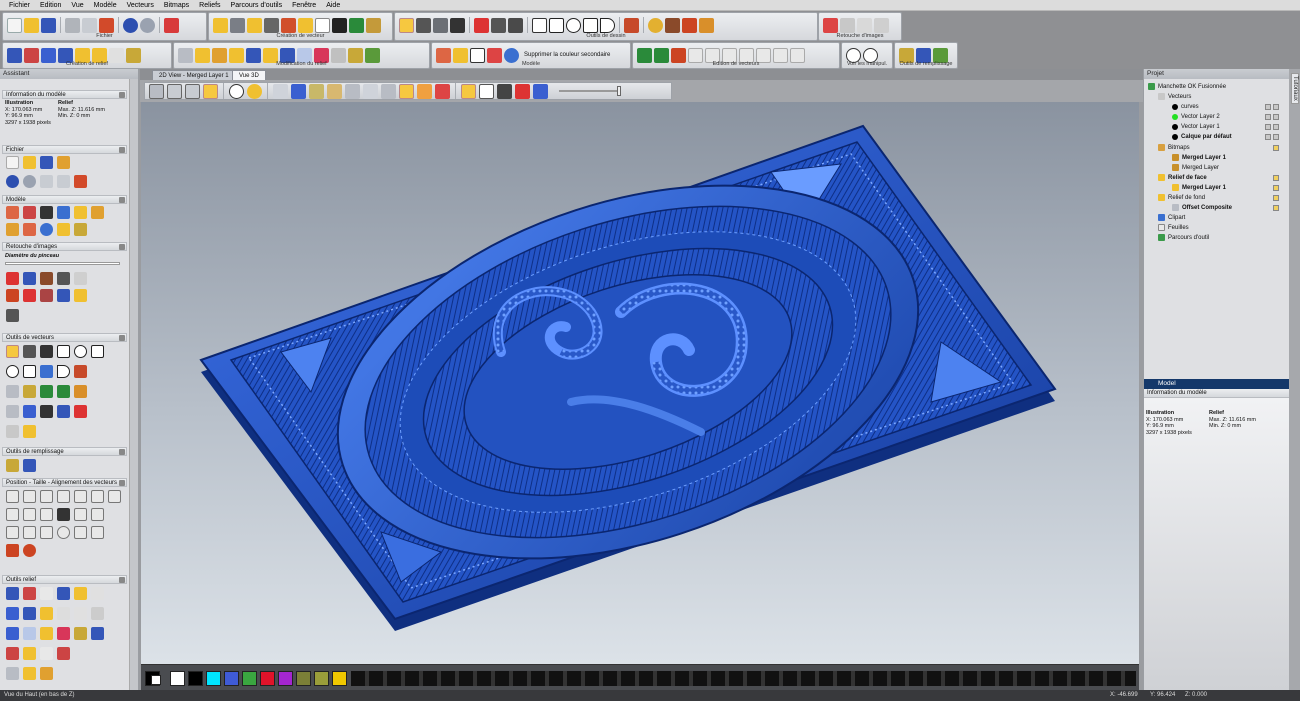 This screenshot has width=1300, height=701. What do you see at coordinates (80, 212) in the screenshot?
I see `model-bear-icon` at bounding box center [80, 212].